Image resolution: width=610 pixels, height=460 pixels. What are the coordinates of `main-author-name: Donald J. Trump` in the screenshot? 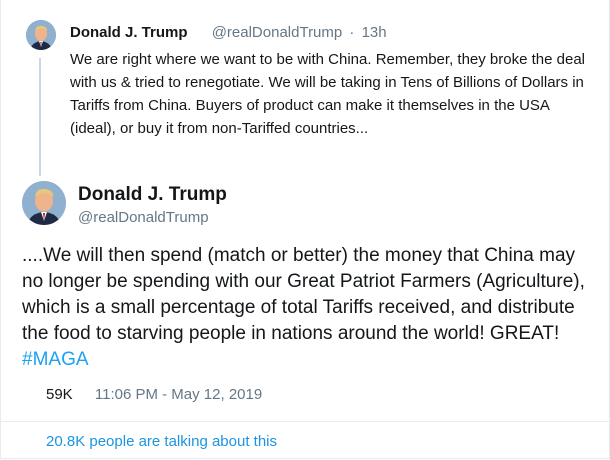 It's located at (152, 195).